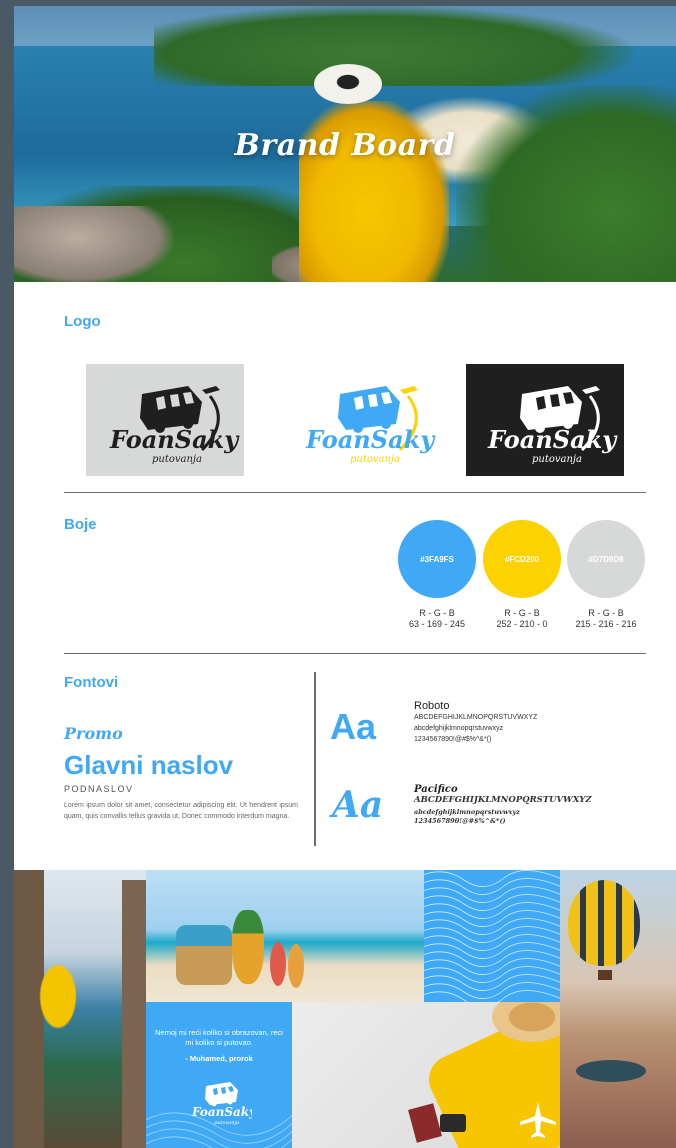  Describe the element at coordinates (436, 789) in the screenshot. I see `pacifico-font-name: Pacifico` at that location.